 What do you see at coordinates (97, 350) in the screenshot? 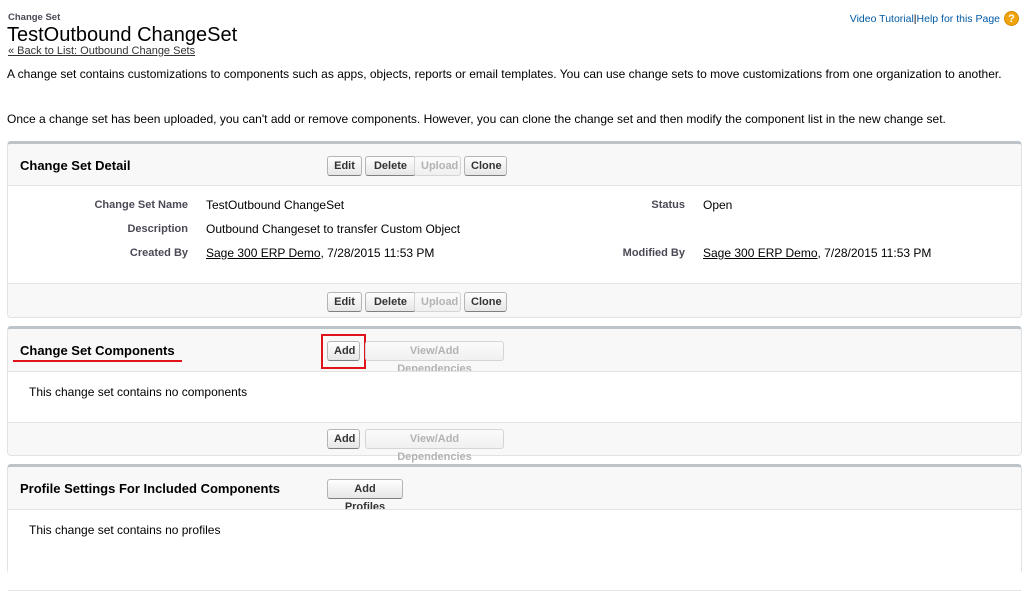
I see `components-block-title: Change Set Components` at bounding box center [97, 350].